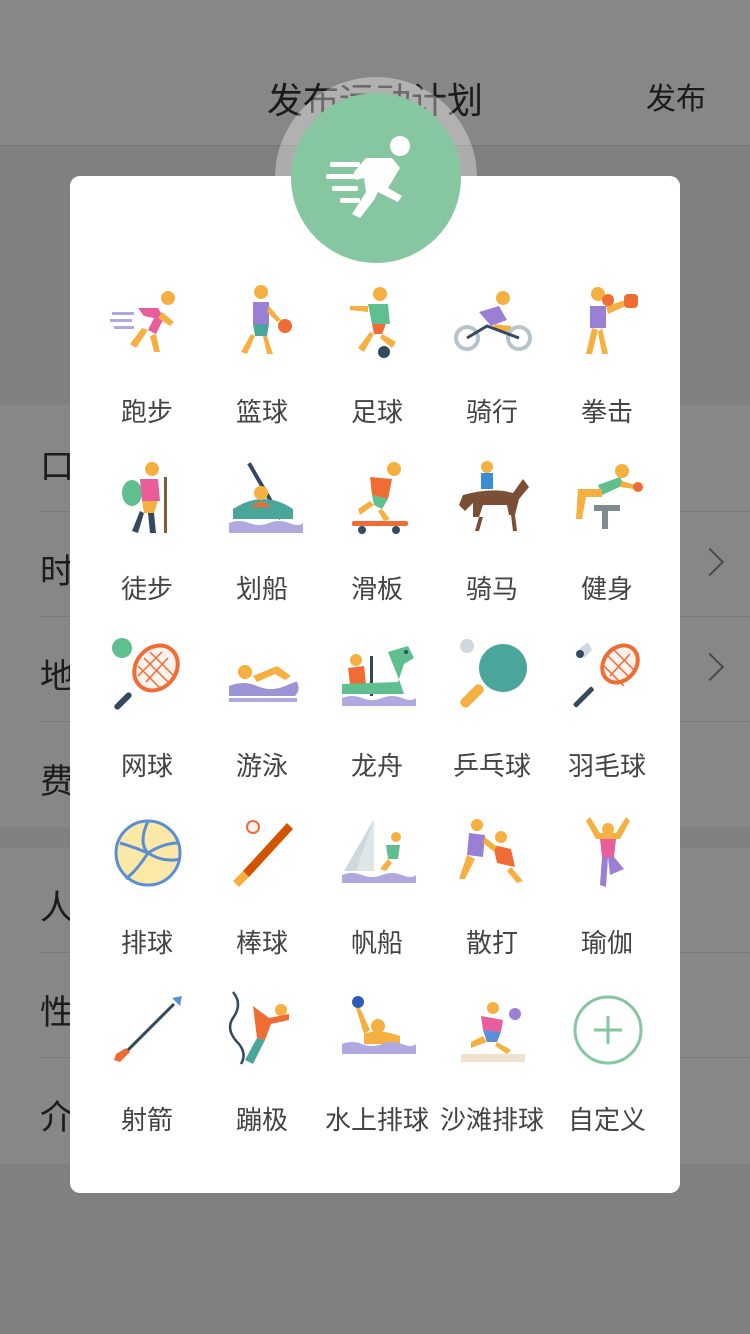 This screenshot has width=750, height=1334. I want to click on sport-item-label: 蹦极, so click(261, 1121).